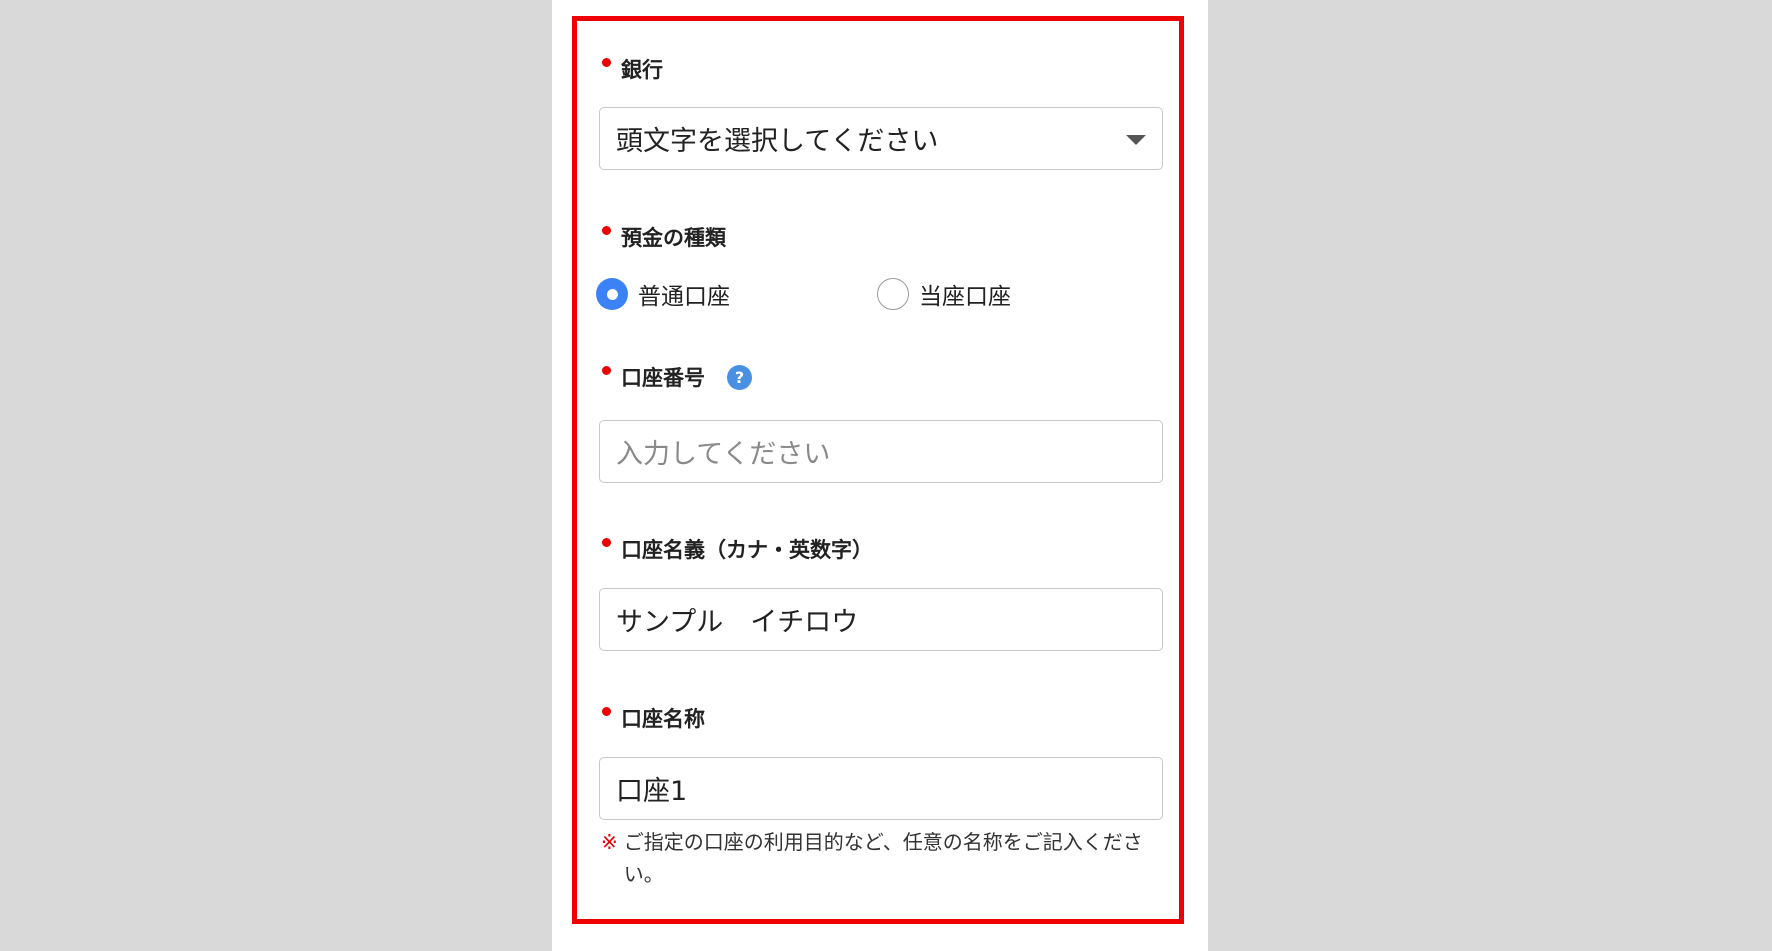 The width and height of the screenshot is (1772, 951). What do you see at coordinates (965, 297) in the screenshot?
I see `radio-checking-label: 当座口座` at bounding box center [965, 297].